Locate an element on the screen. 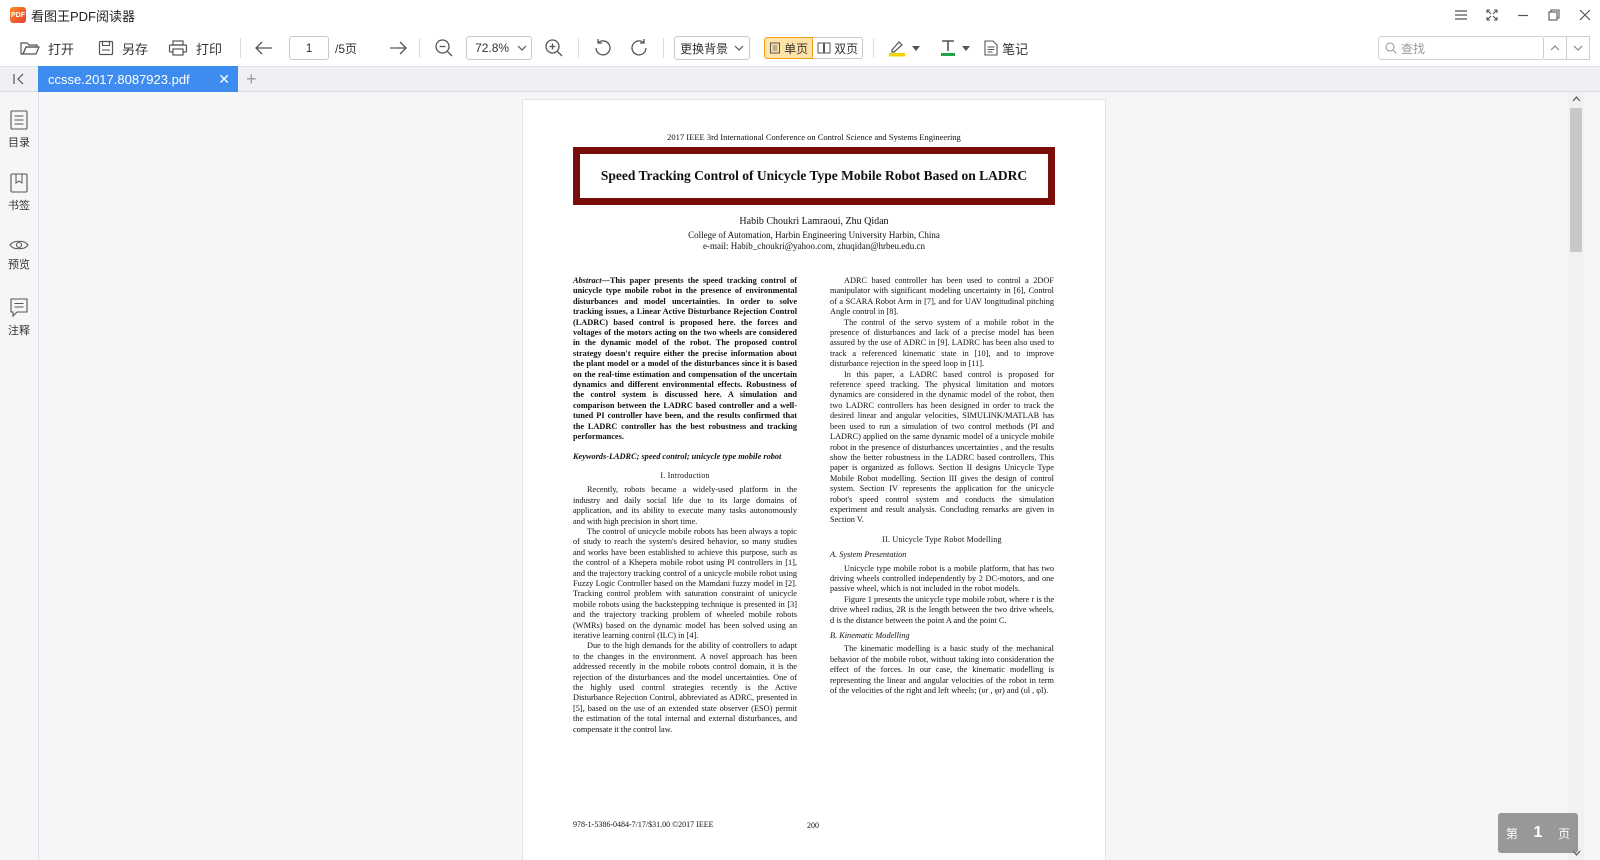  tab-document: ccsse.2017.8087923.pdf ✕ is located at coordinates (138, 79).